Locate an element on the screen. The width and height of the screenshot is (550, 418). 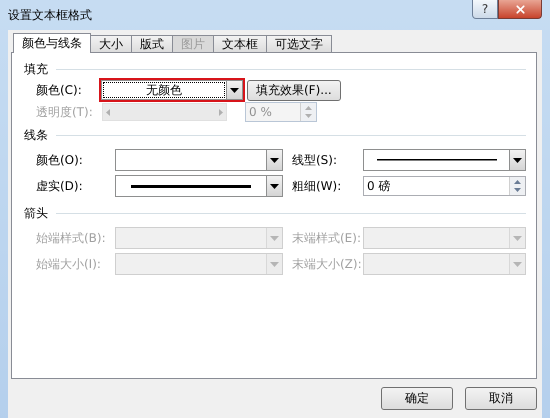
field-label: 虚实(D): is located at coordinates (60, 186).